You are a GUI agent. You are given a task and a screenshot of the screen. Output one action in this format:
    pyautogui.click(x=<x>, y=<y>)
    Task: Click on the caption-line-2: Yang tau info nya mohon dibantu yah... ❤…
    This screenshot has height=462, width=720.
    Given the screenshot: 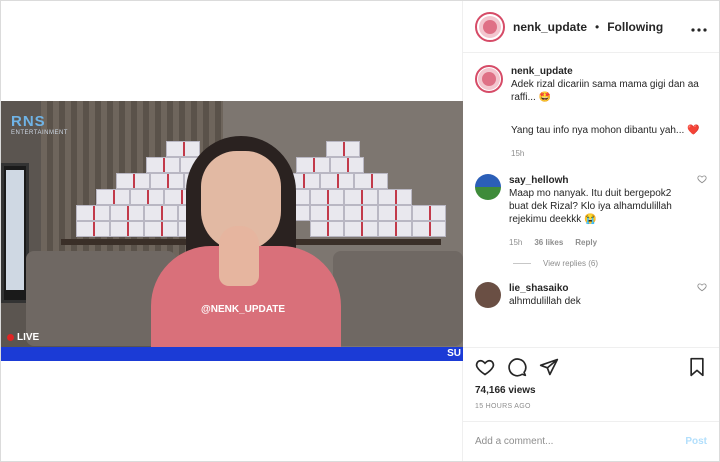 What is the action you would take?
    pyautogui.click(x=605, y=130)
    